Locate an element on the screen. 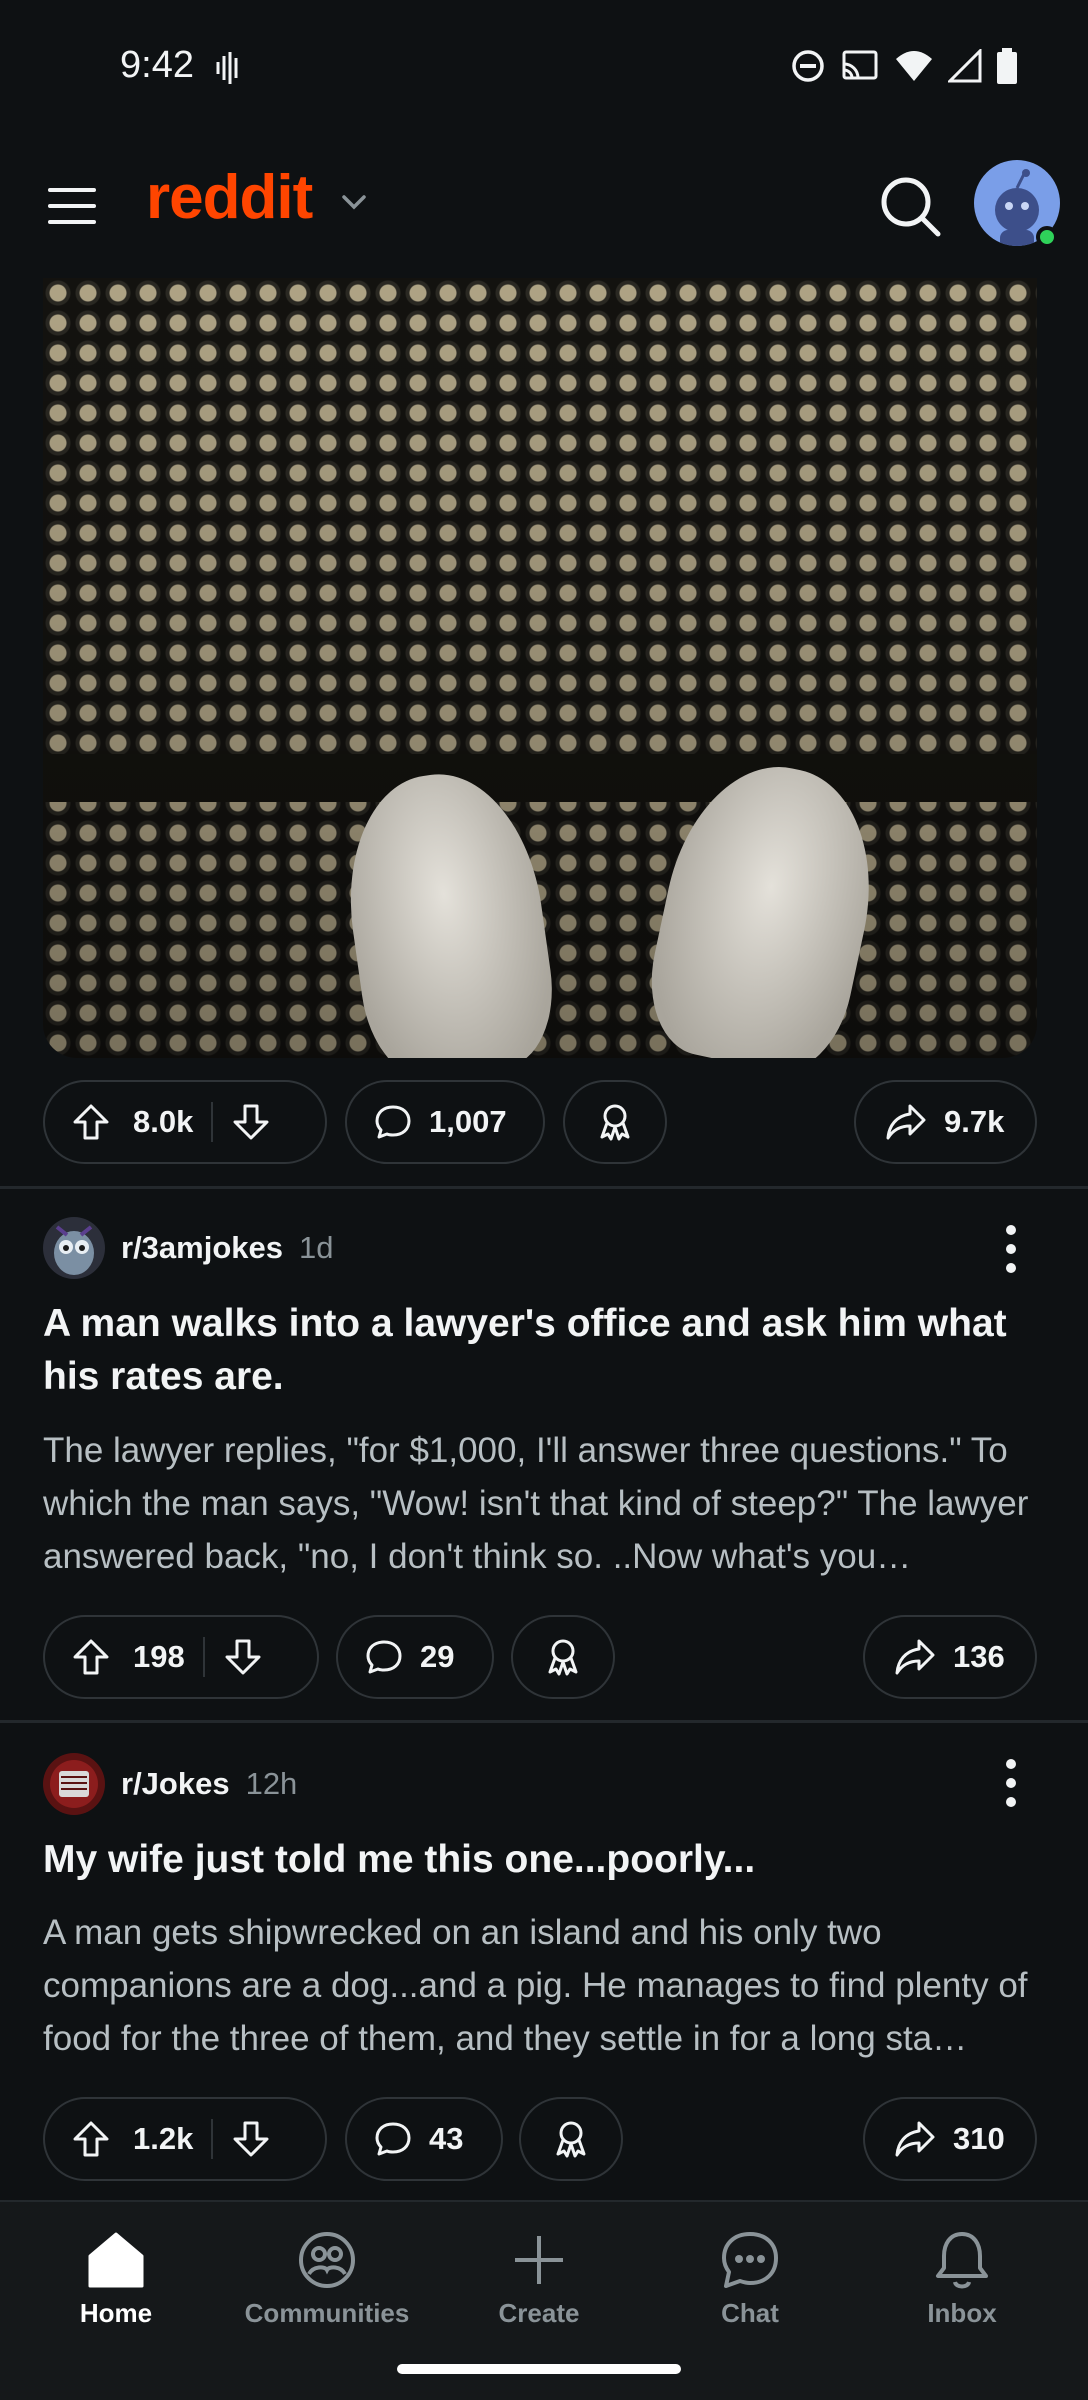 This screenshot has width=1088, height=2400. vote-control: 198 is located at coordinates (181, 1657).